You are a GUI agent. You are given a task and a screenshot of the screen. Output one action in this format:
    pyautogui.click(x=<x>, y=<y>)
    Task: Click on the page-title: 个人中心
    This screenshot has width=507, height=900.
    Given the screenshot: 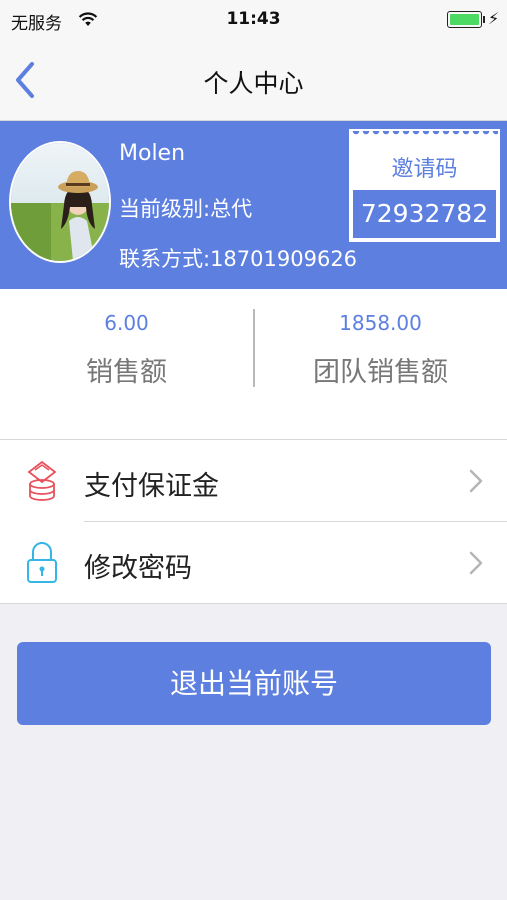 What is the action you would take?
    pyautogui.click(x=253, y=83)
    